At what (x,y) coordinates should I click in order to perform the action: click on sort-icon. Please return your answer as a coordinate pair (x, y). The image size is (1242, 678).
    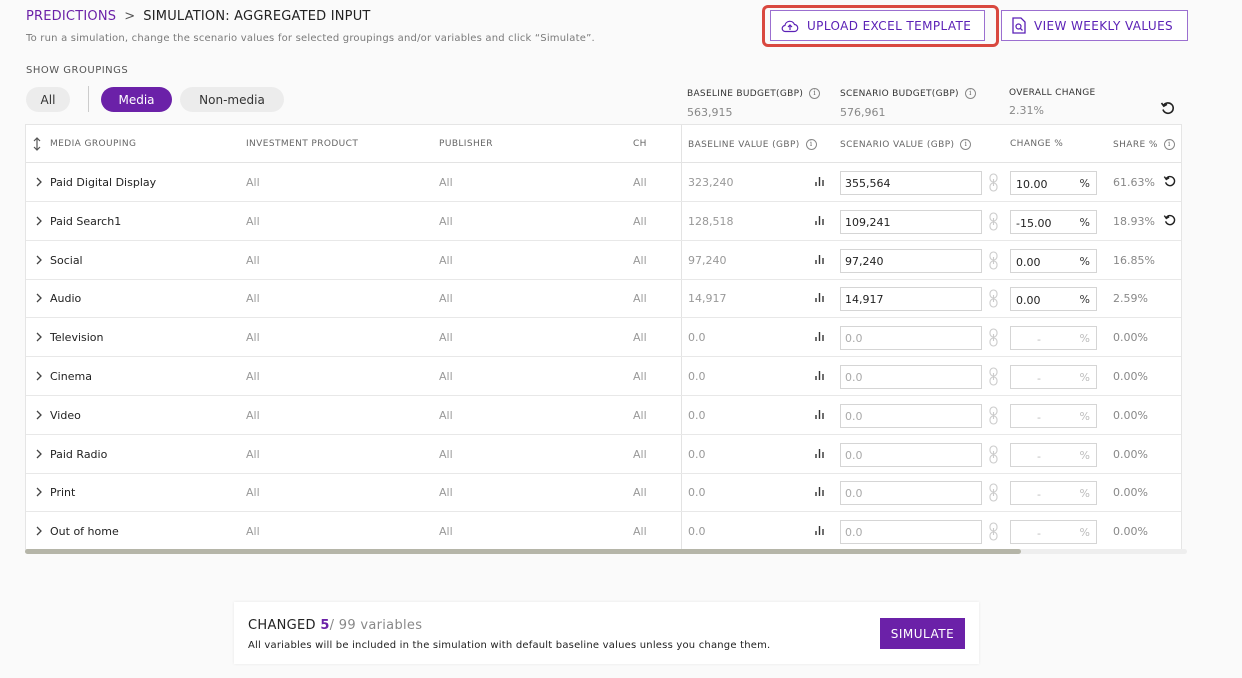
    Looking at the image, I should click on (37, 144).